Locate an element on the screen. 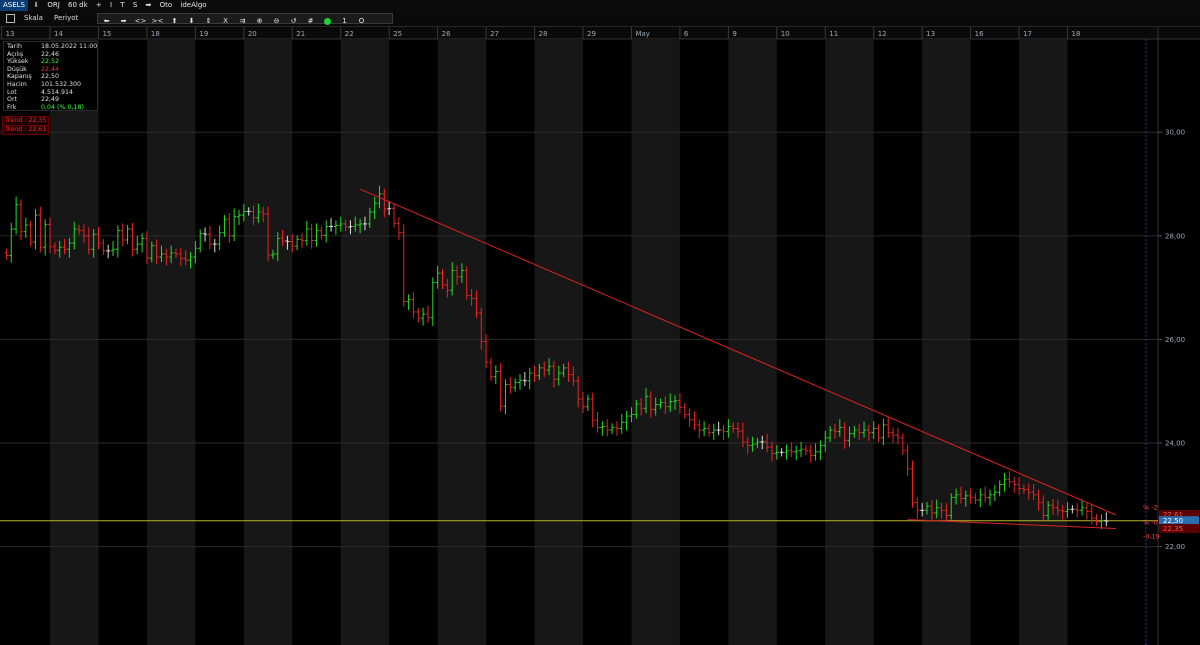 The image size is (1200, 645). chart-tool-buttons: ⬅ ➡ <> >< ⬆ ⬇ ⇕ X ⇉ ⊕ ⊖ ↺ #1 O is located at coordinates (245, 19).